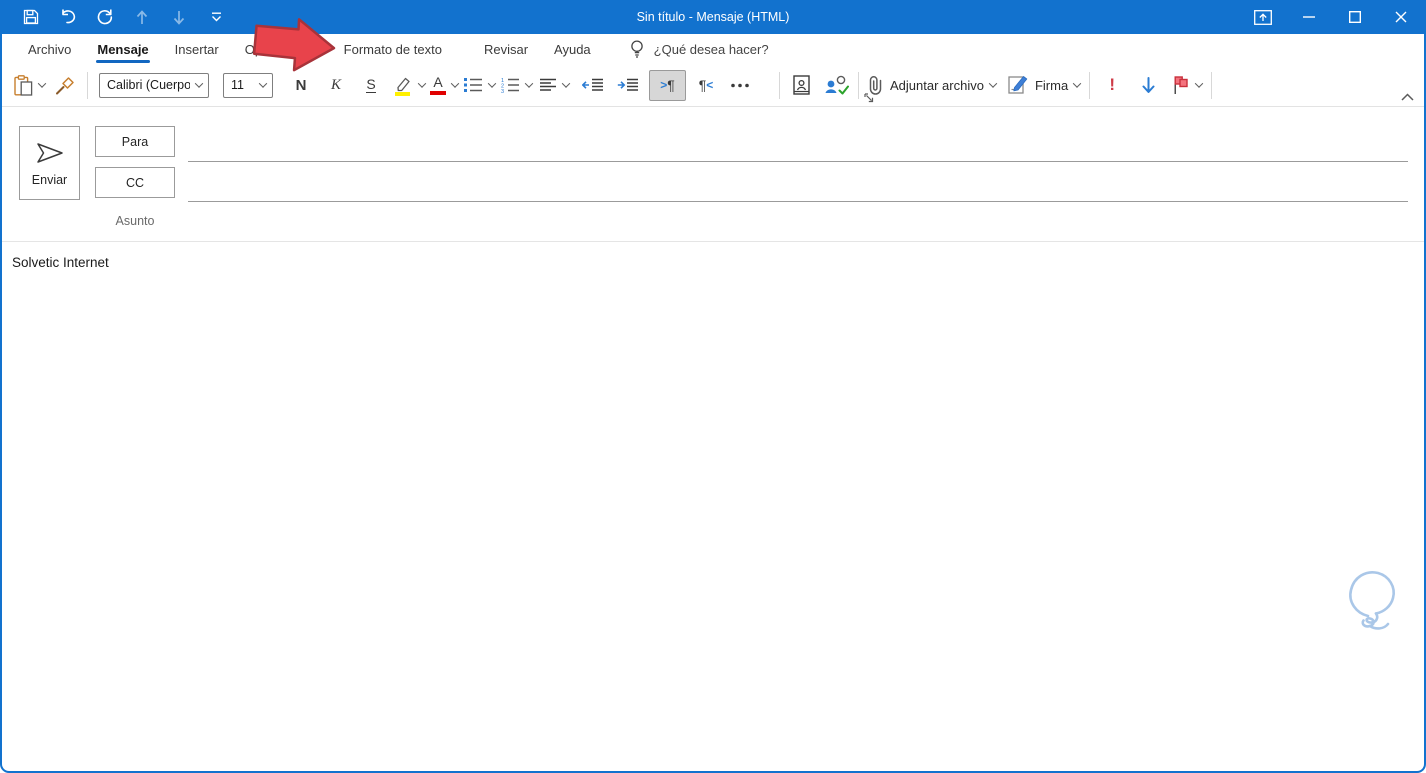  I want to click on align-text-icon, so click(548, 85).